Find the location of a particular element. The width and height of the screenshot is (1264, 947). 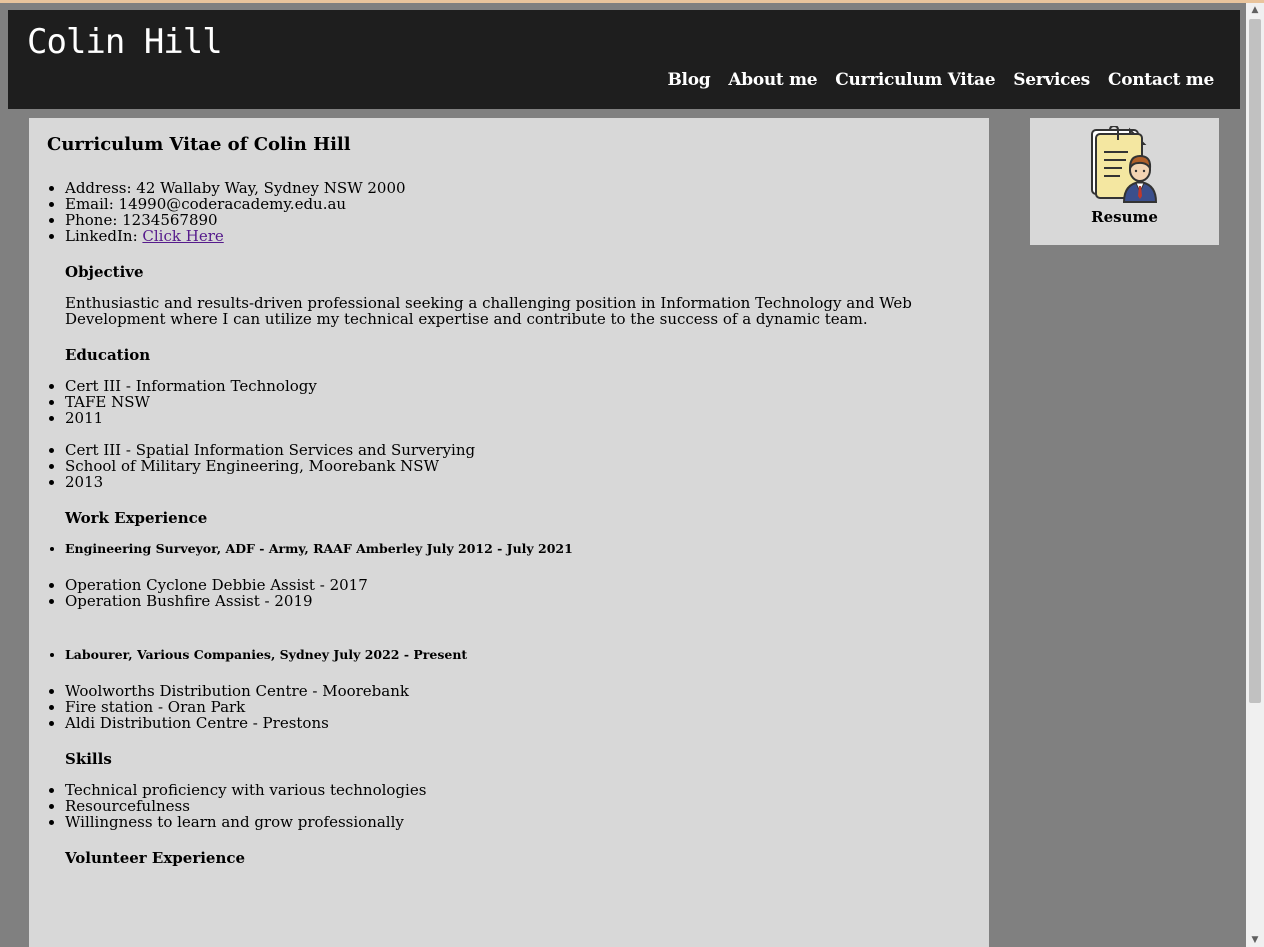

education-item: 2013 is located at coordinates (518, 482).